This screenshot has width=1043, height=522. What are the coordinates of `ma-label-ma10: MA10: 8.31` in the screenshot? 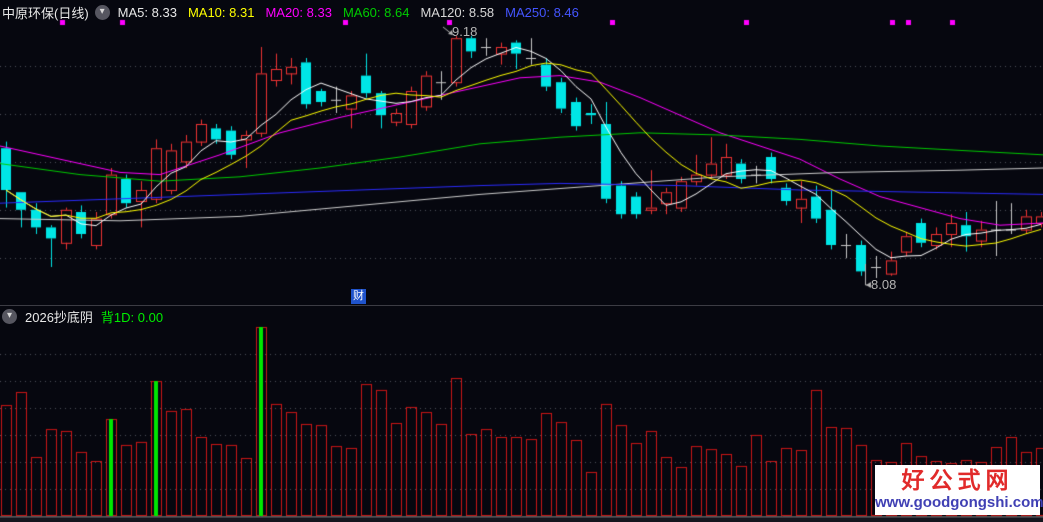 It's located at (221, 12).